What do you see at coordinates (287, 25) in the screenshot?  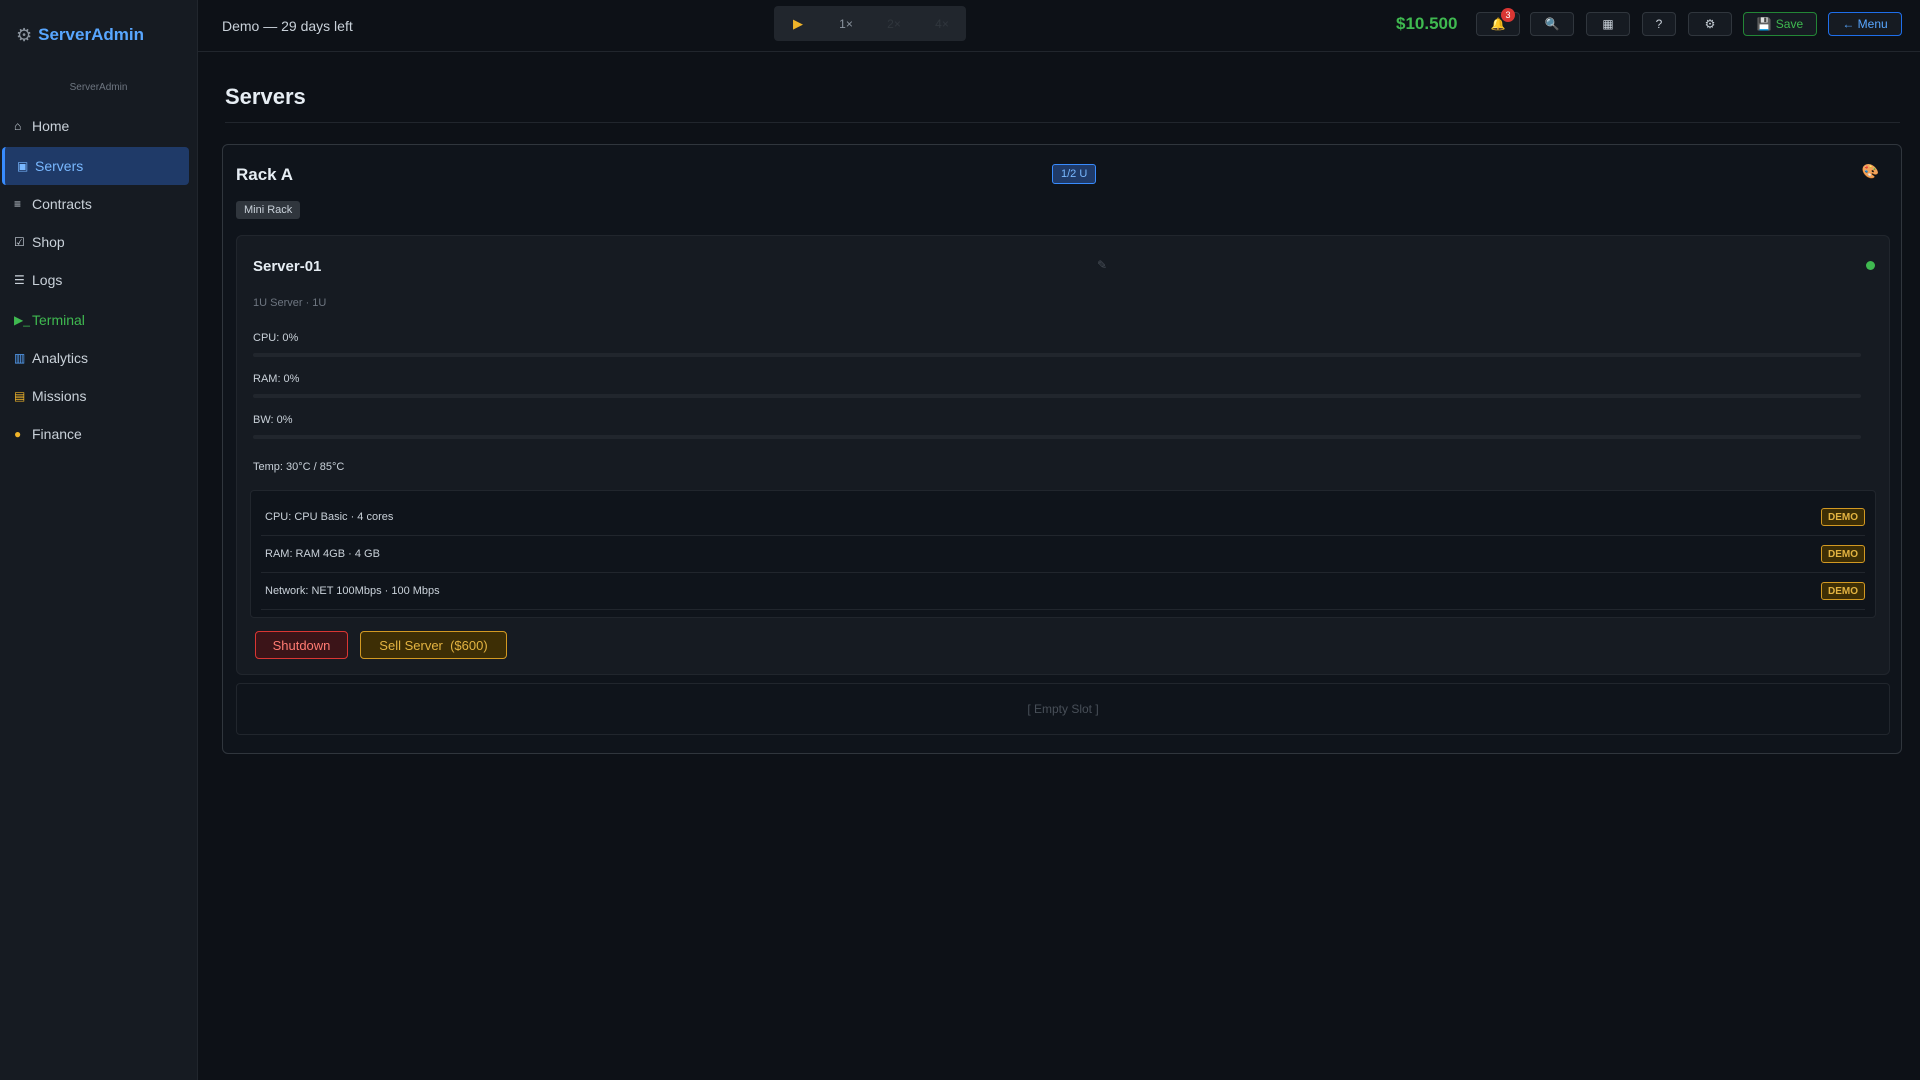 I see `demo-status: Demo — 29 days left` at bounding box center [287, 25].